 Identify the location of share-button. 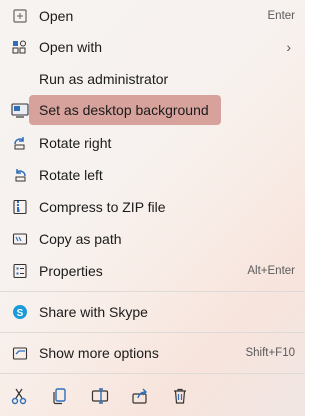
(140, 396).